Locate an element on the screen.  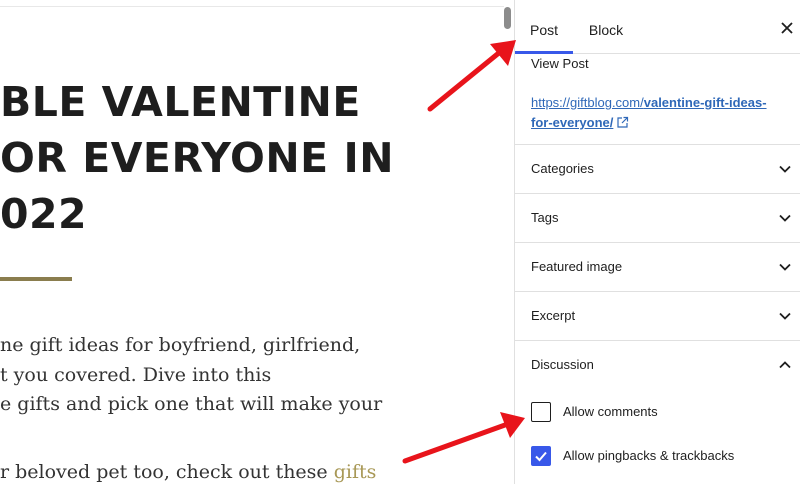
paragraph-2: r beloved pet too, check out these gifts is located at coordinates (190, 471).